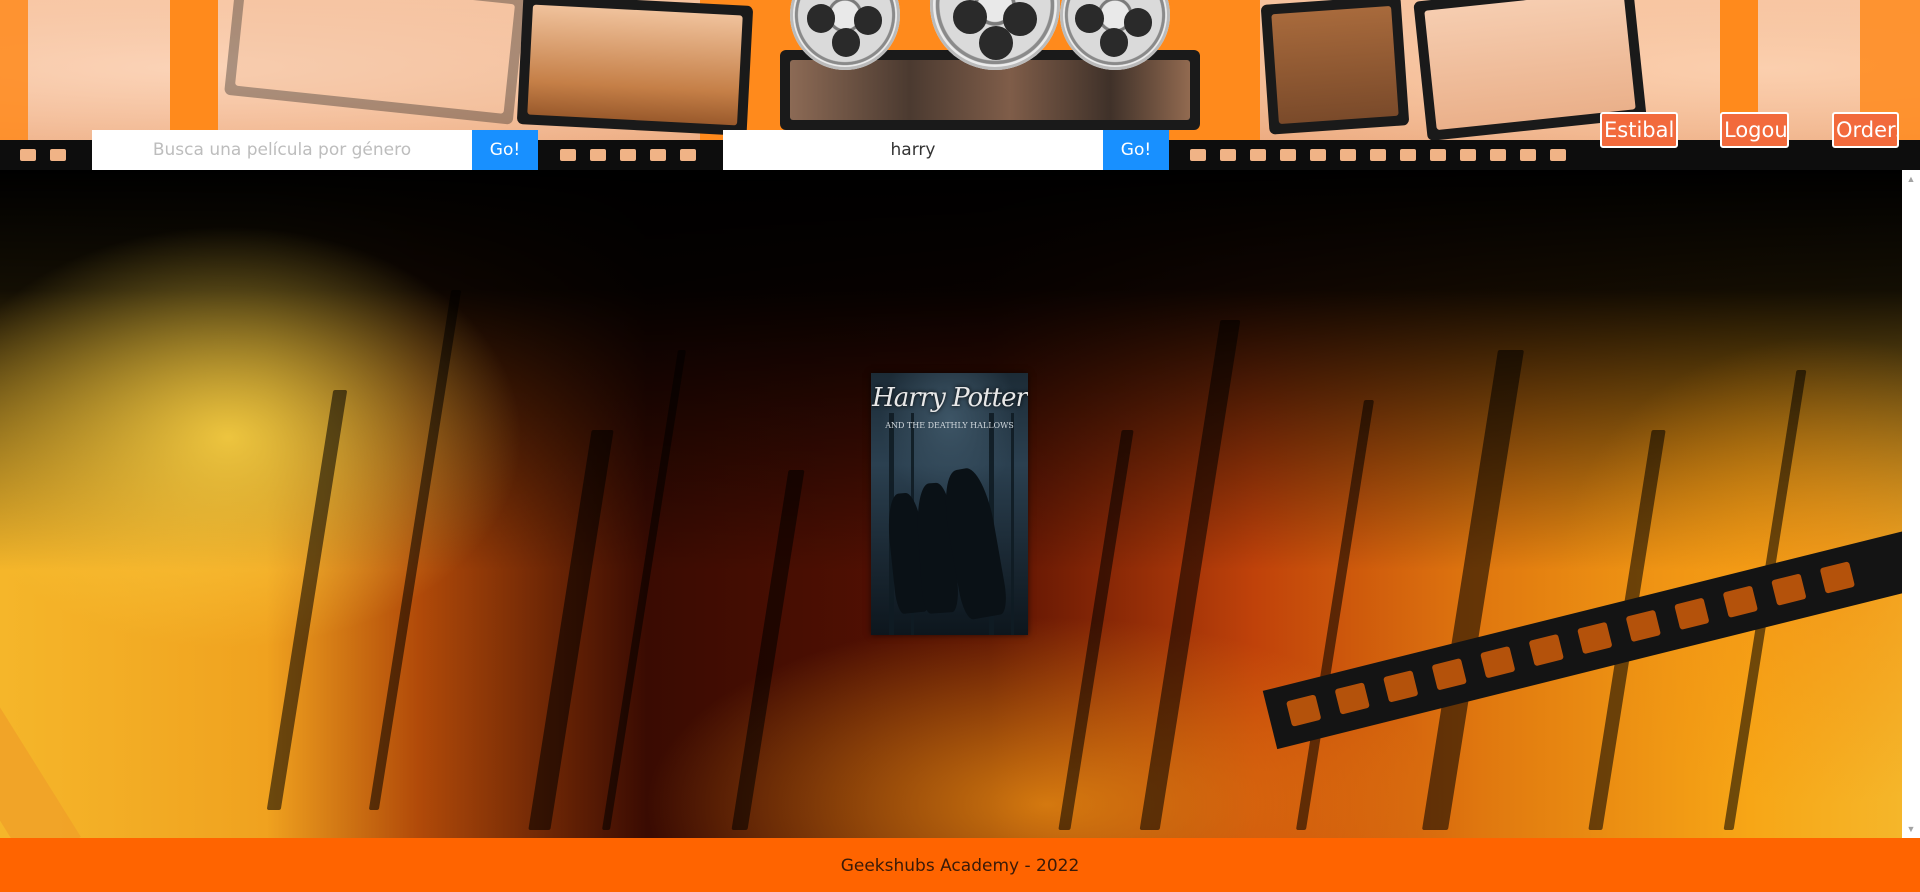  Describe the element at coordinates (1865, 130) in the screenshot. I see `orders-button: Orders` at that location.